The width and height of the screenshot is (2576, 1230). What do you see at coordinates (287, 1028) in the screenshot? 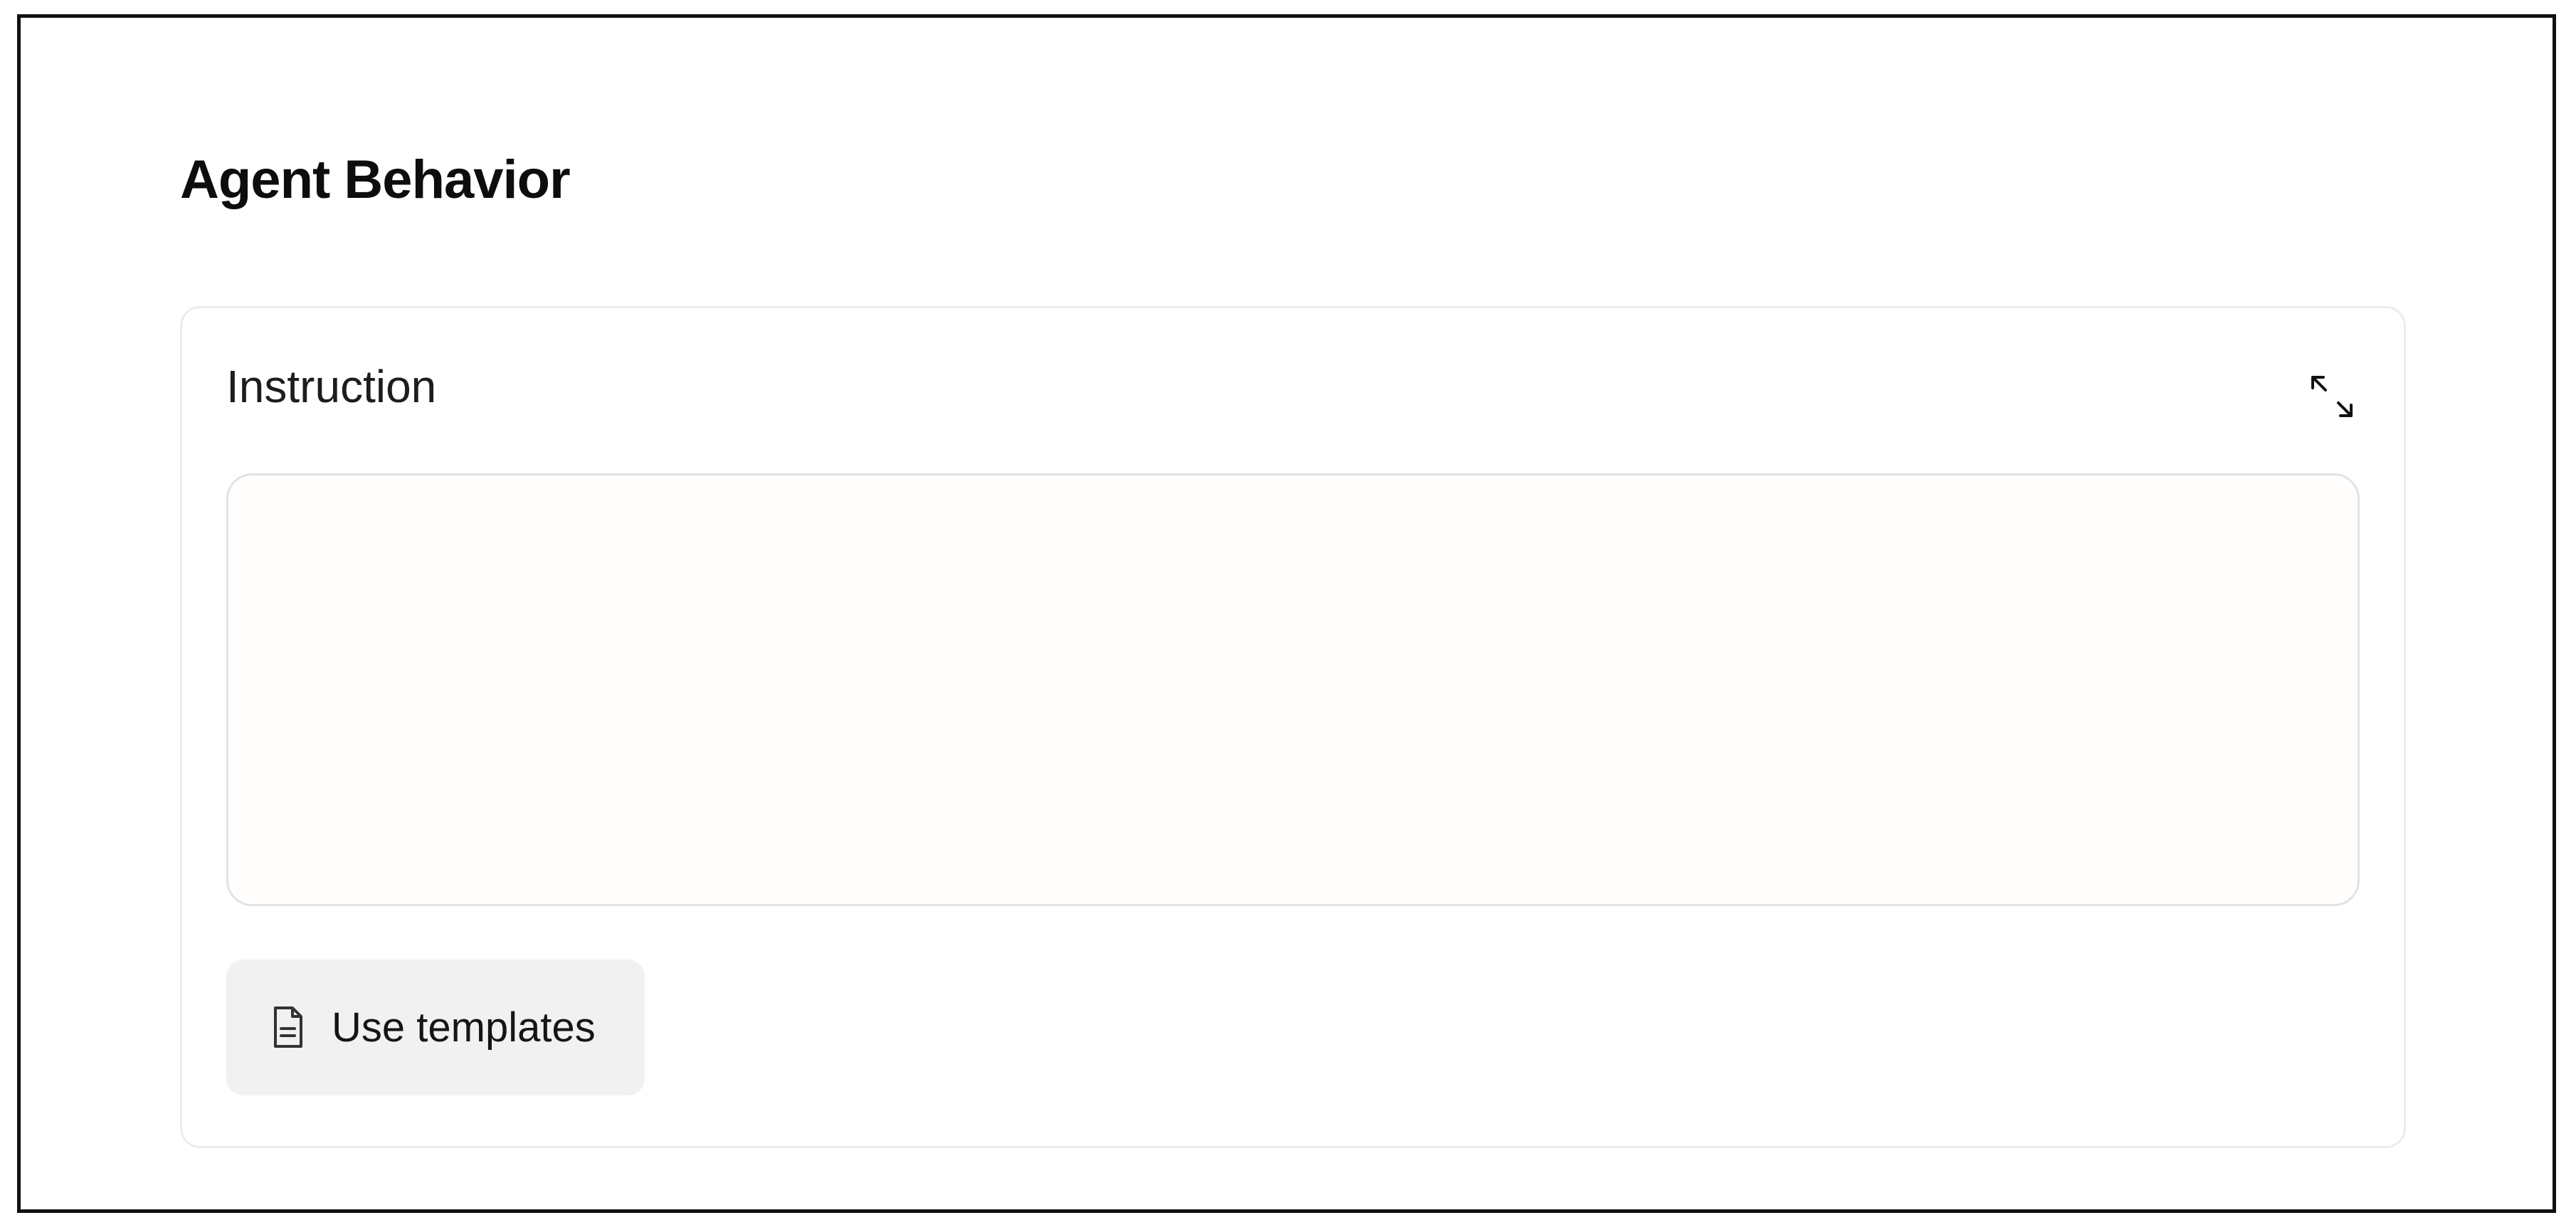
I see `document-icon` at bounding box center [287, 1028].